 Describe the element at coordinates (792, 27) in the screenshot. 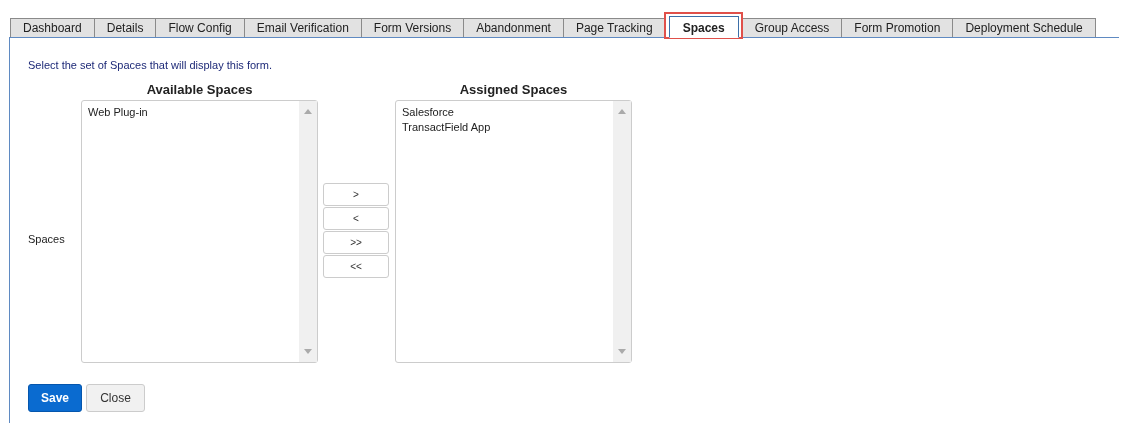

I see `tab: Group Access` at that location.